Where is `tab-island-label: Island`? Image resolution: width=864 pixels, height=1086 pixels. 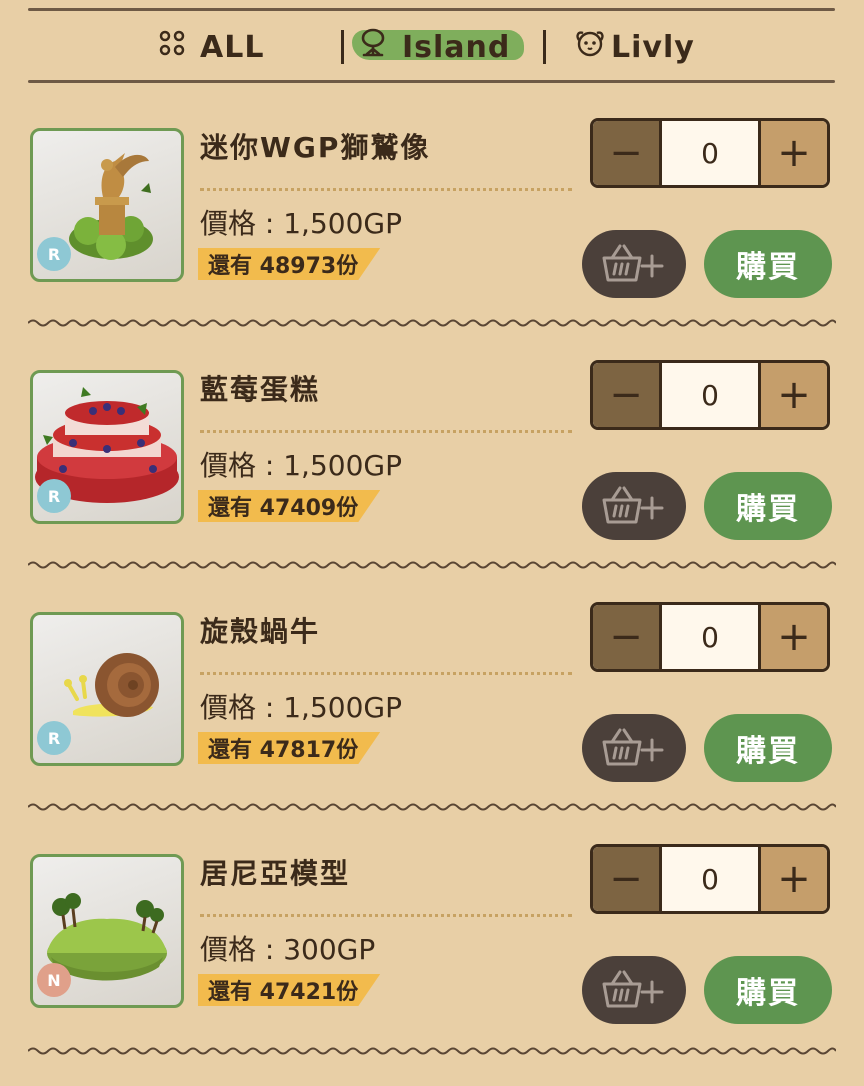 tab-island-label: Island is located at coordinates (456, 47).